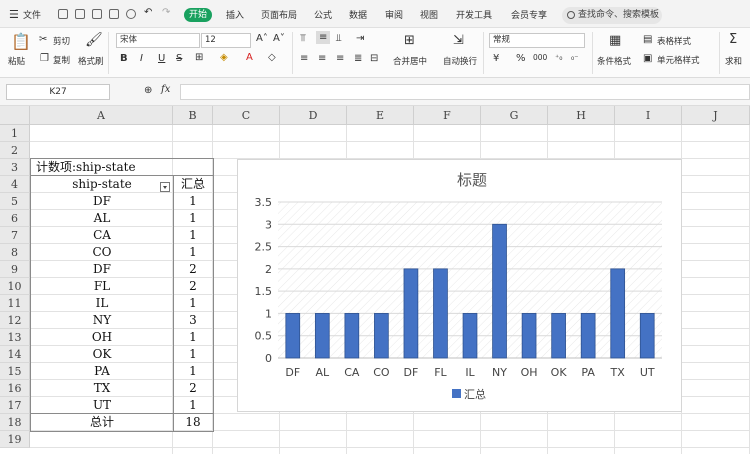  What do you see at coordinates (716, 115) in the screenshot?
I see `column-header-j: J` at bounding box center [716, 115].